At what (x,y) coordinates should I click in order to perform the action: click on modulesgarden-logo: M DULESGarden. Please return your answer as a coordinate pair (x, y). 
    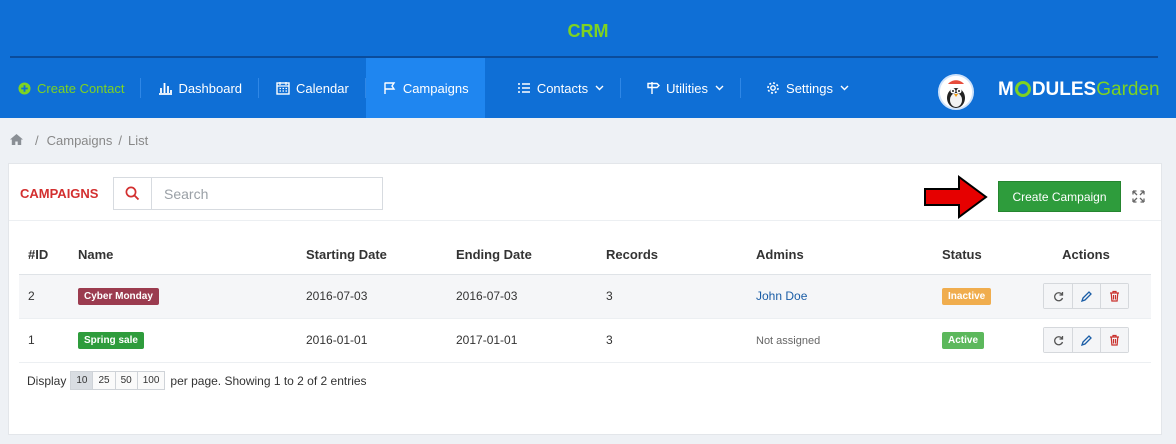
    Looking at the image, I should click on (1079, 89).